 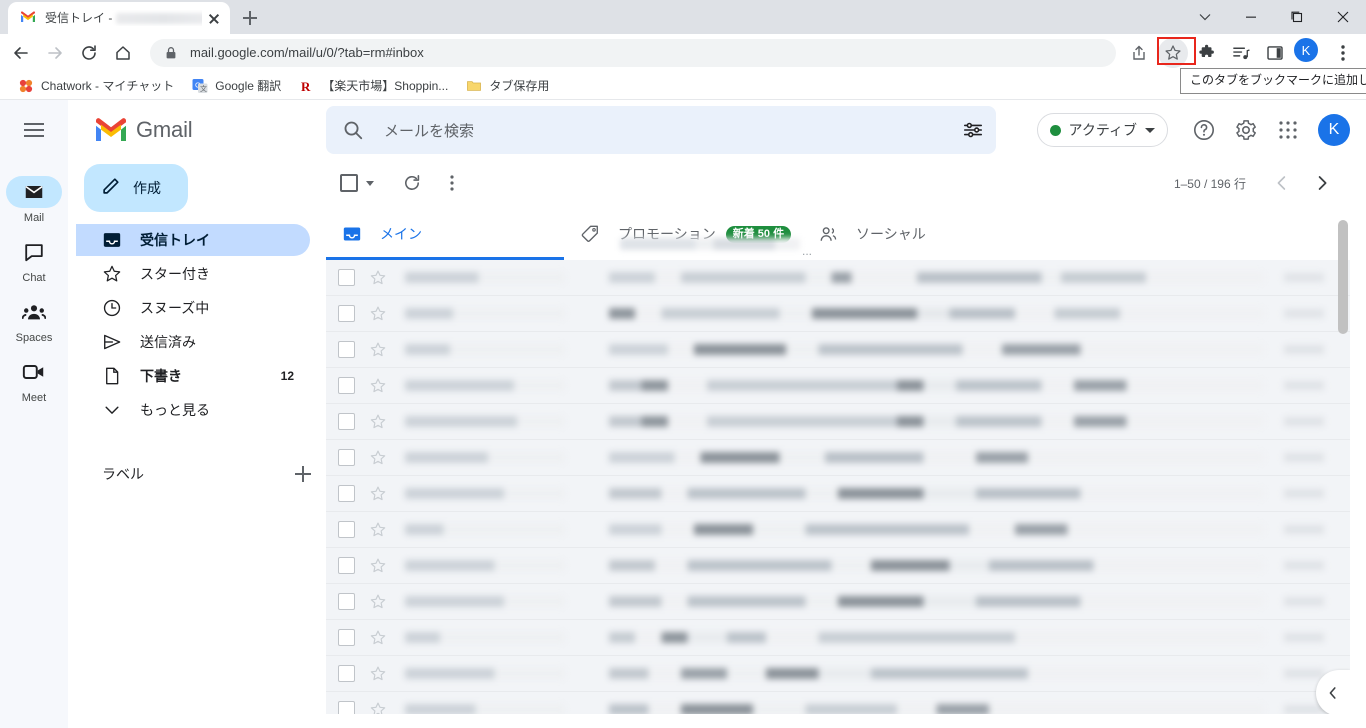 I want to click on browser-tab-gmail: 受信トレイ -@gm, so click(x=119, y=18).